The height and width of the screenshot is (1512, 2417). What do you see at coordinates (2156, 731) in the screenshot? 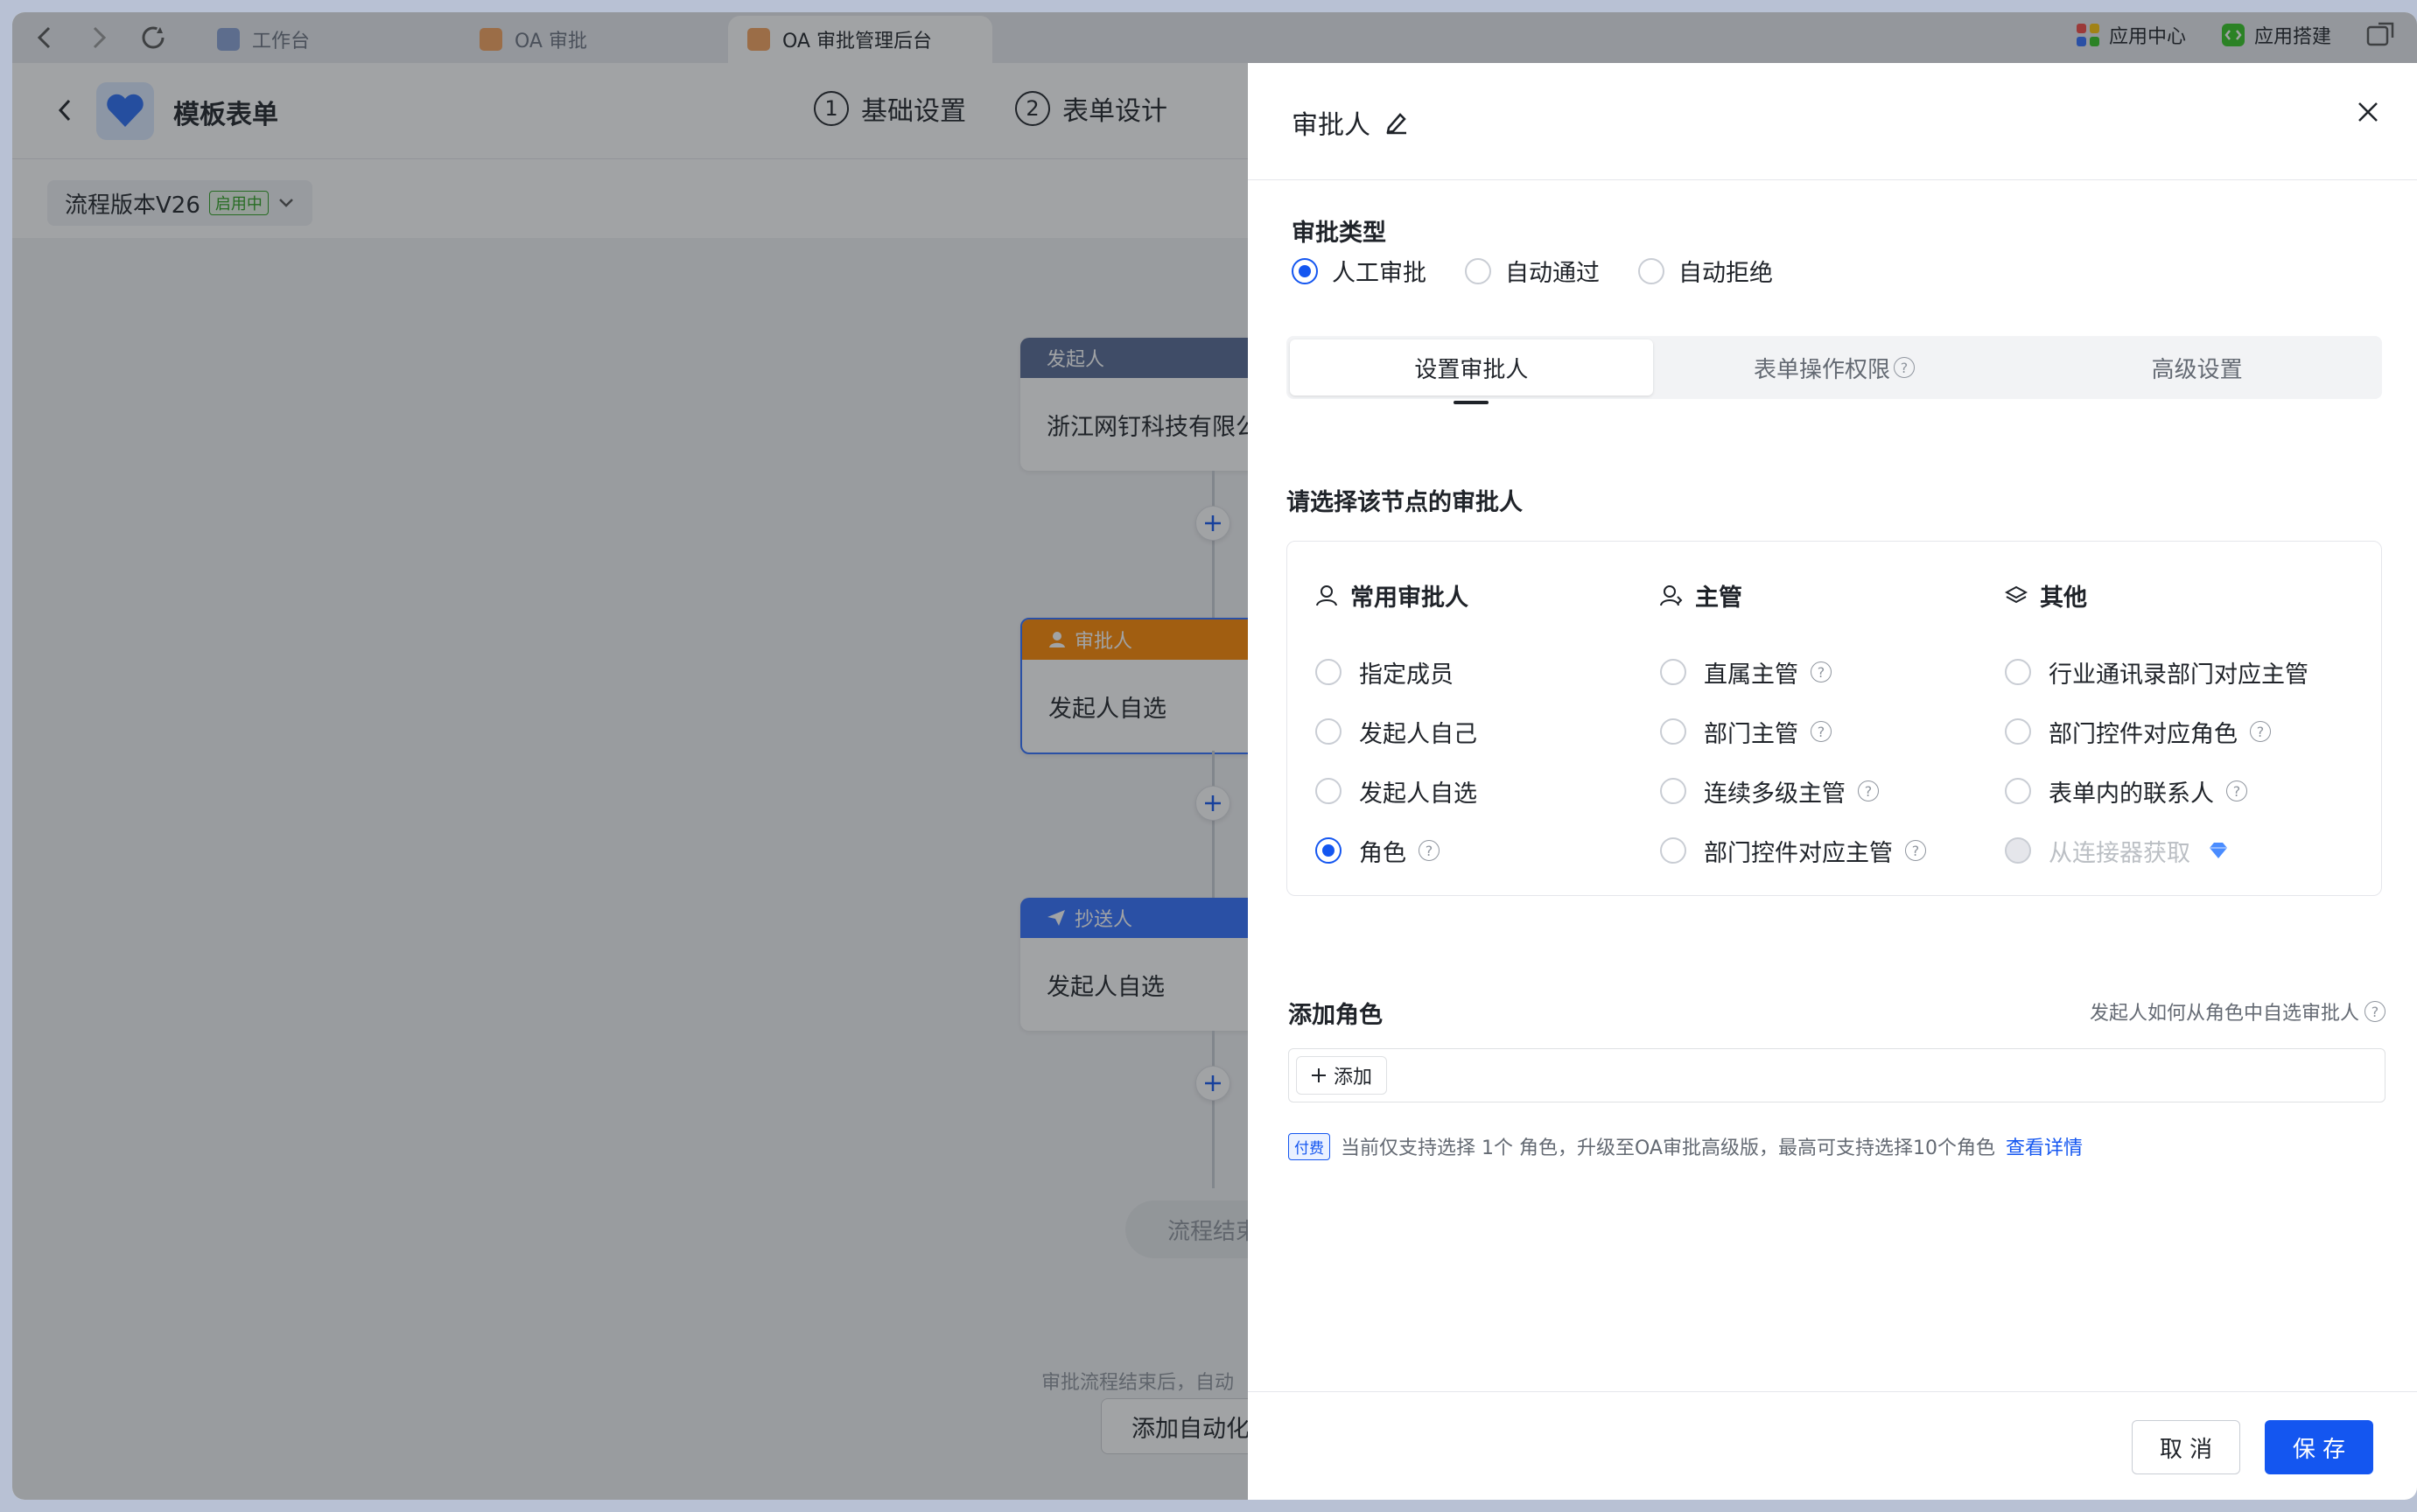
I see `option-dept-control-role: 部门控件对应角色?` at bounding box center [2156, 731].